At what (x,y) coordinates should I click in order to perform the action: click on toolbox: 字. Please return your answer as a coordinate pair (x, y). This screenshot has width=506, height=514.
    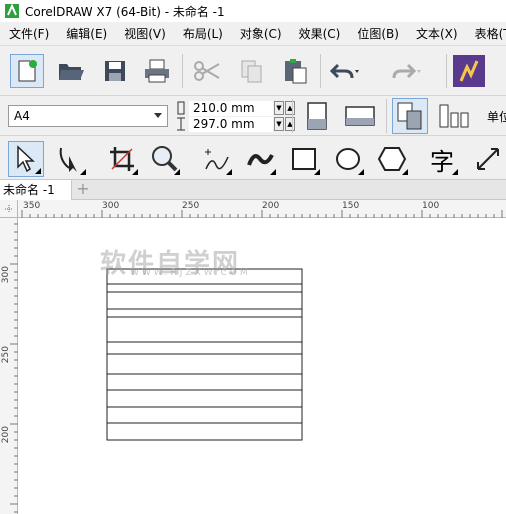
    Looking at the image, I should click on (253, 158).